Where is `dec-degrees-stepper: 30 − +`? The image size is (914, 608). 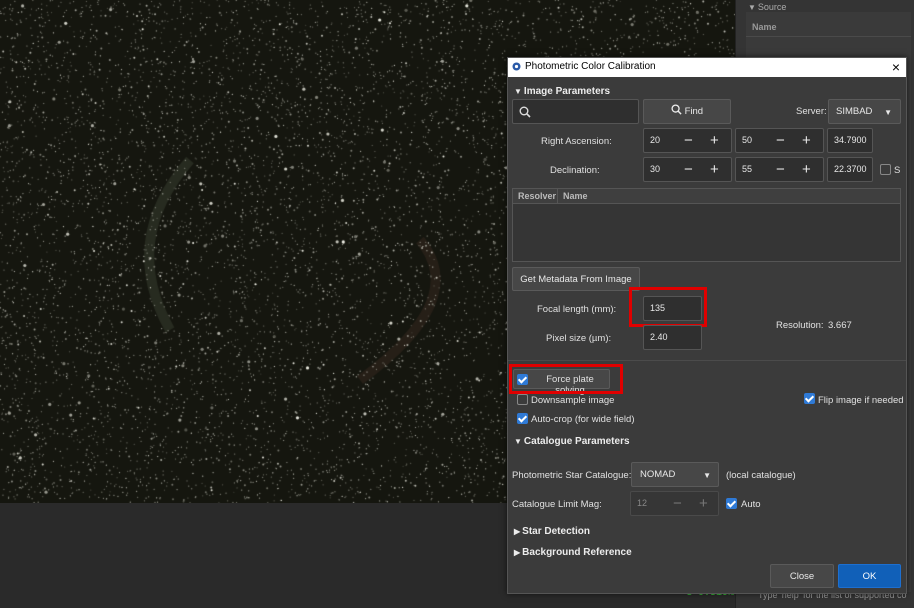 dec-degrees-stepper: 30 − + is located at coordinates (687, 169).